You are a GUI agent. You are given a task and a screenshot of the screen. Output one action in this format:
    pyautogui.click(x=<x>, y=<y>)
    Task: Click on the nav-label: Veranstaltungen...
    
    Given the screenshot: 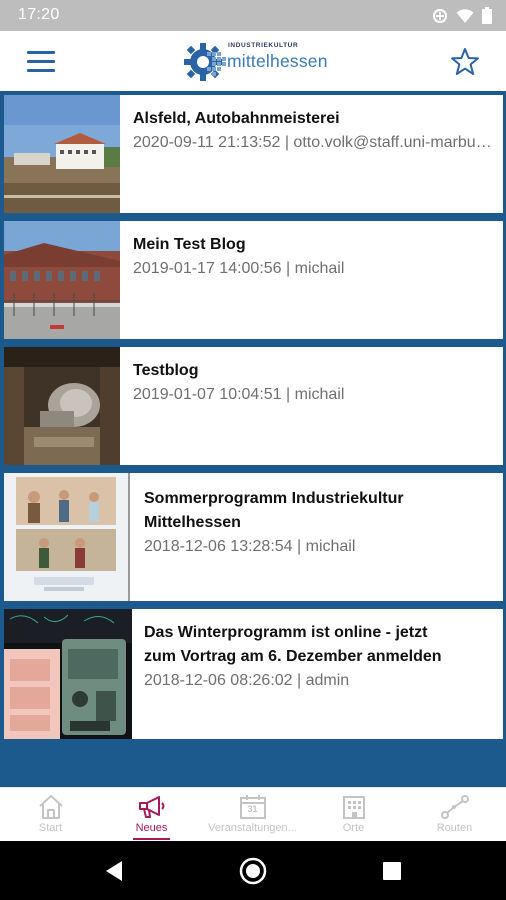 What is the action you would take?
    pyautogui.click(x=252, y=828)
    